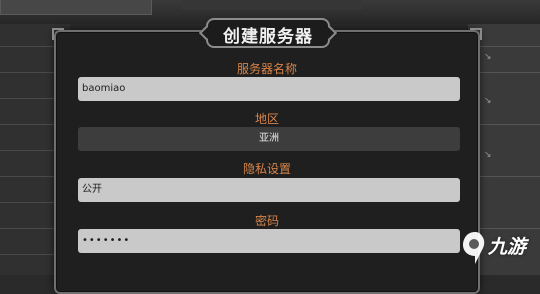  I want to click on password-label: 密码, so click(266, 221).